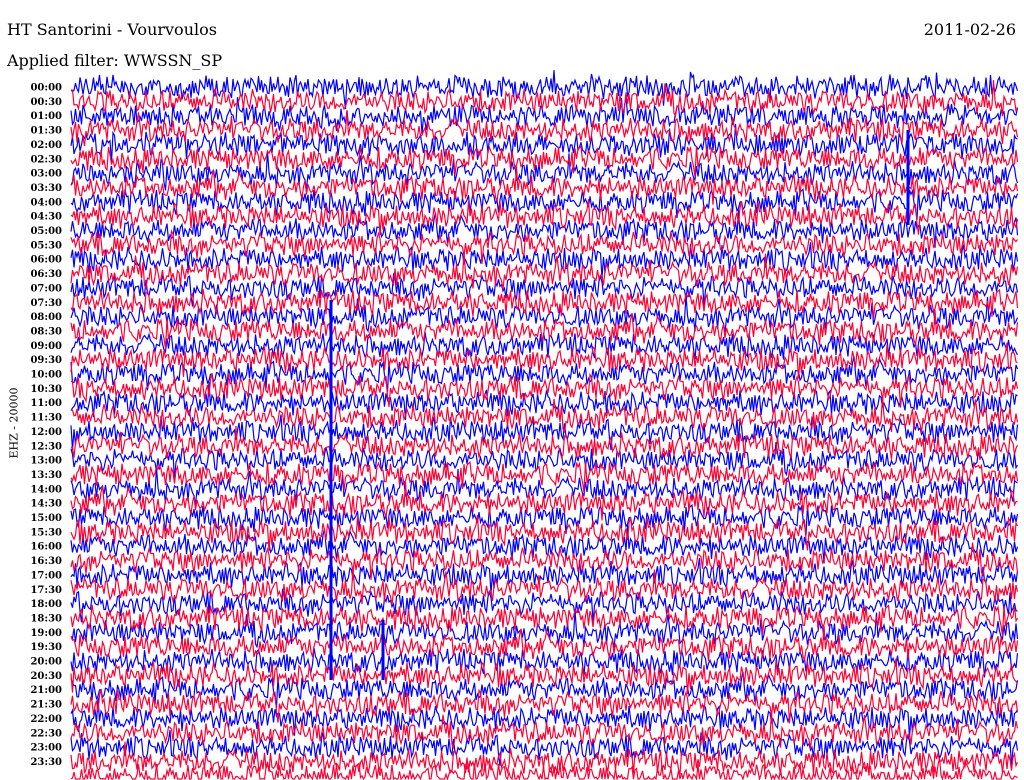 This screenshot has width=1024, height=780. Describe the element at coordinates (46, 461) in the screenshot. I see `time-tick-label: 13:00` at that location.